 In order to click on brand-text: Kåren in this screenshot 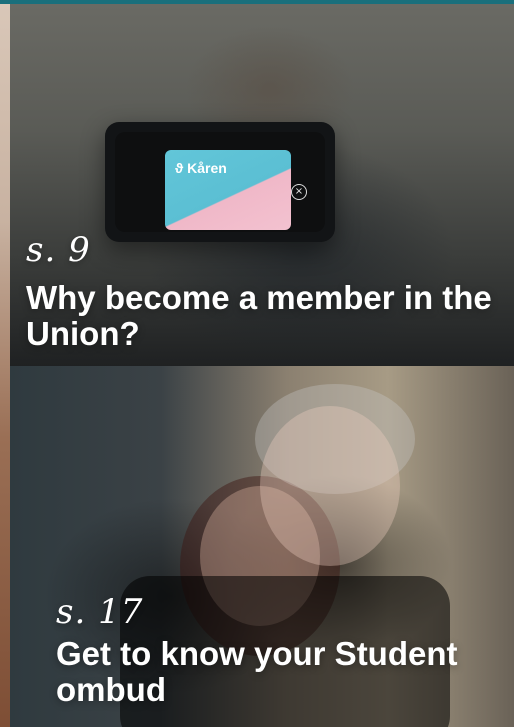, I will do `click(207, 168)`.